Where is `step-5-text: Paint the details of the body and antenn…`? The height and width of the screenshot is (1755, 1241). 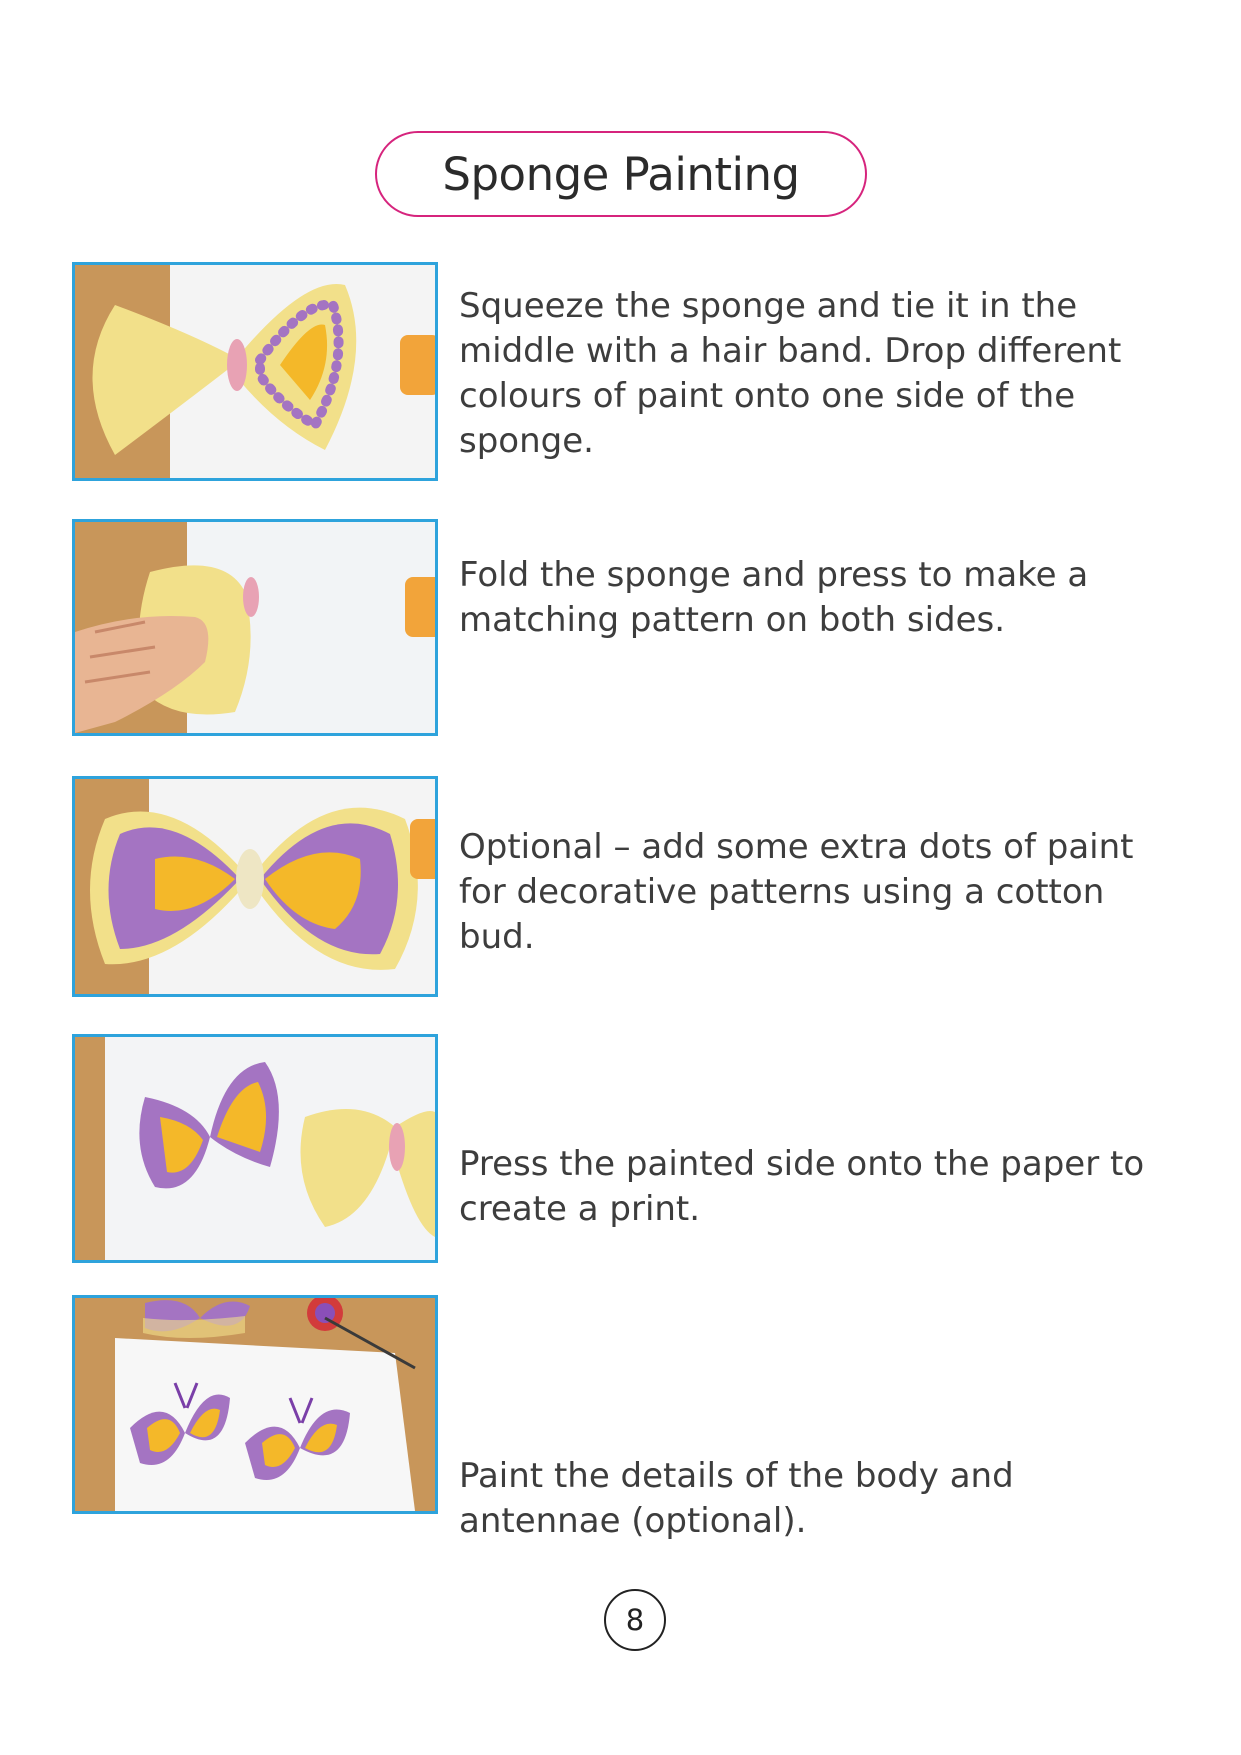 step-5-text: Paint the details of the body and antenn… is located at coordinates (736, 1498).